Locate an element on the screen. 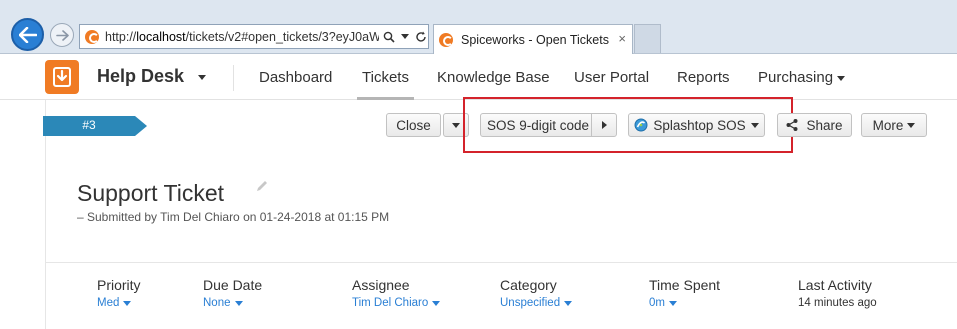 The image size is (957, 329). nav-knowledge-base: Knowledge Base is located at coordinates (493, 77).